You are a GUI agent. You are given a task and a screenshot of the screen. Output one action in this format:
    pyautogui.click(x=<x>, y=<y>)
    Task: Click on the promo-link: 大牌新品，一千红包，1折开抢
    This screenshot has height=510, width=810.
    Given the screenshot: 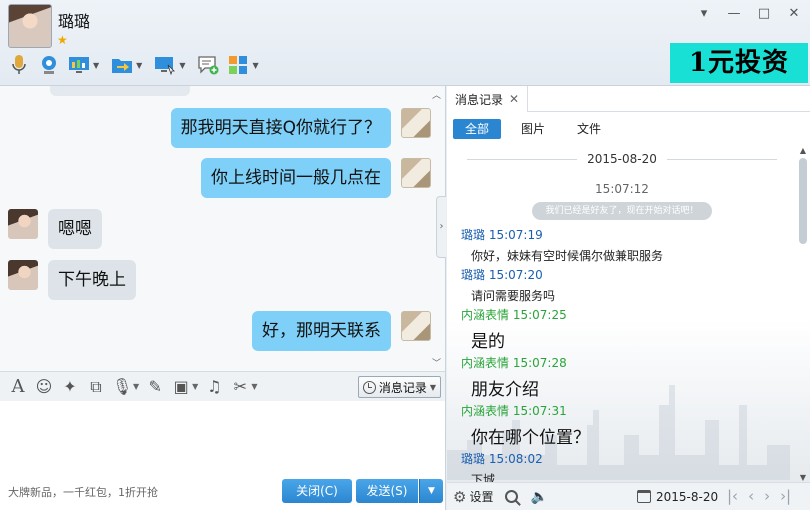 What is the action you would take?
    pyautogui.click(x=83, y=492)
    